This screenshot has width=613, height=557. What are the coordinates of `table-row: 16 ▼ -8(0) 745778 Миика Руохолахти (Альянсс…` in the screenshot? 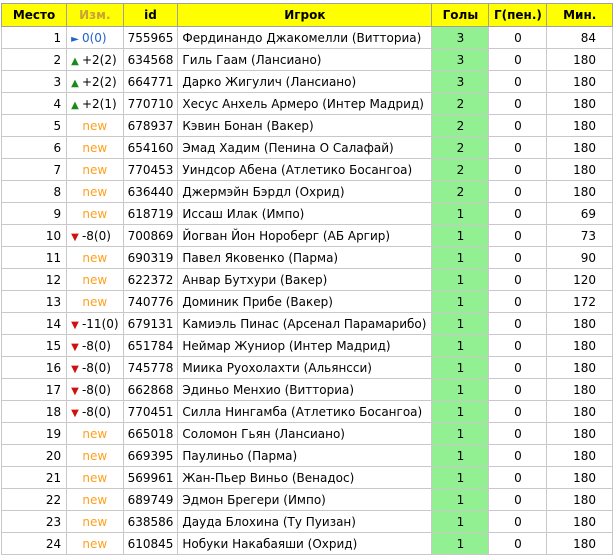 It's located at (306, 367).